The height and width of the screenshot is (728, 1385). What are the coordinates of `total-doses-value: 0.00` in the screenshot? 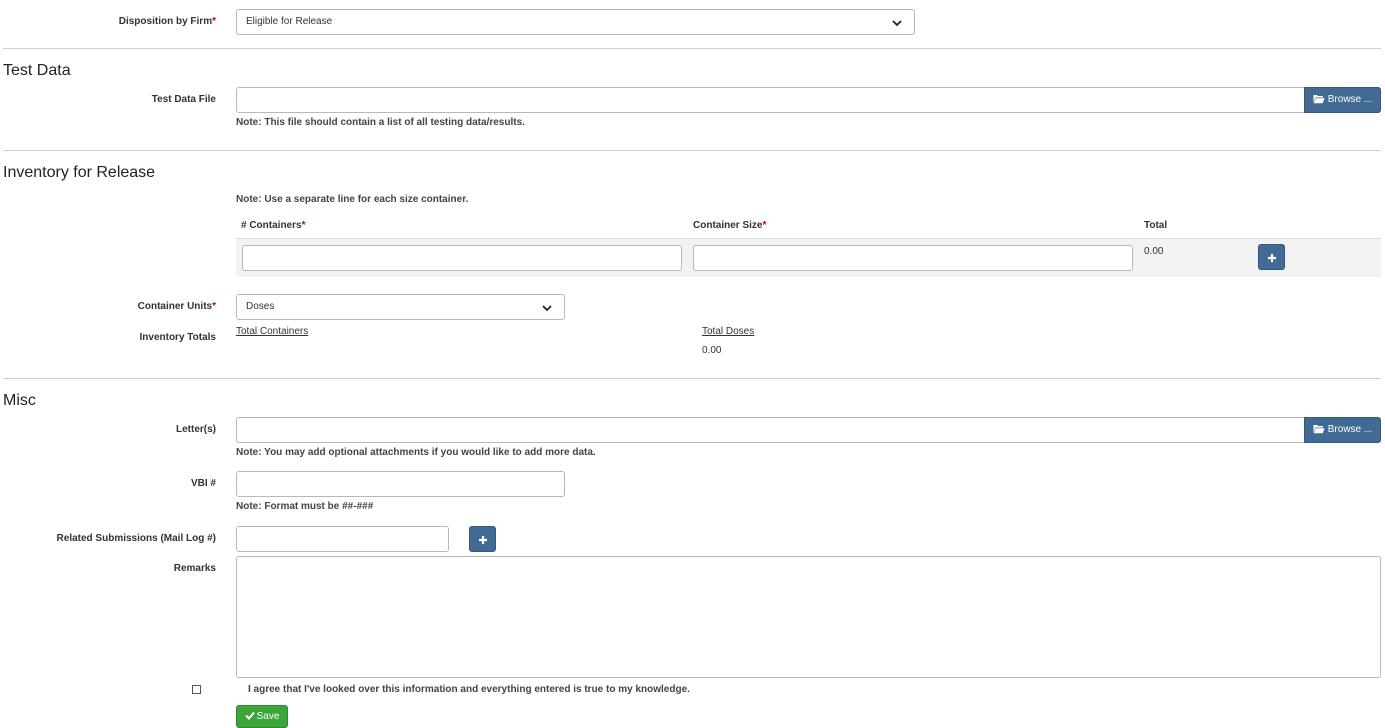 It's located at (712, 350).